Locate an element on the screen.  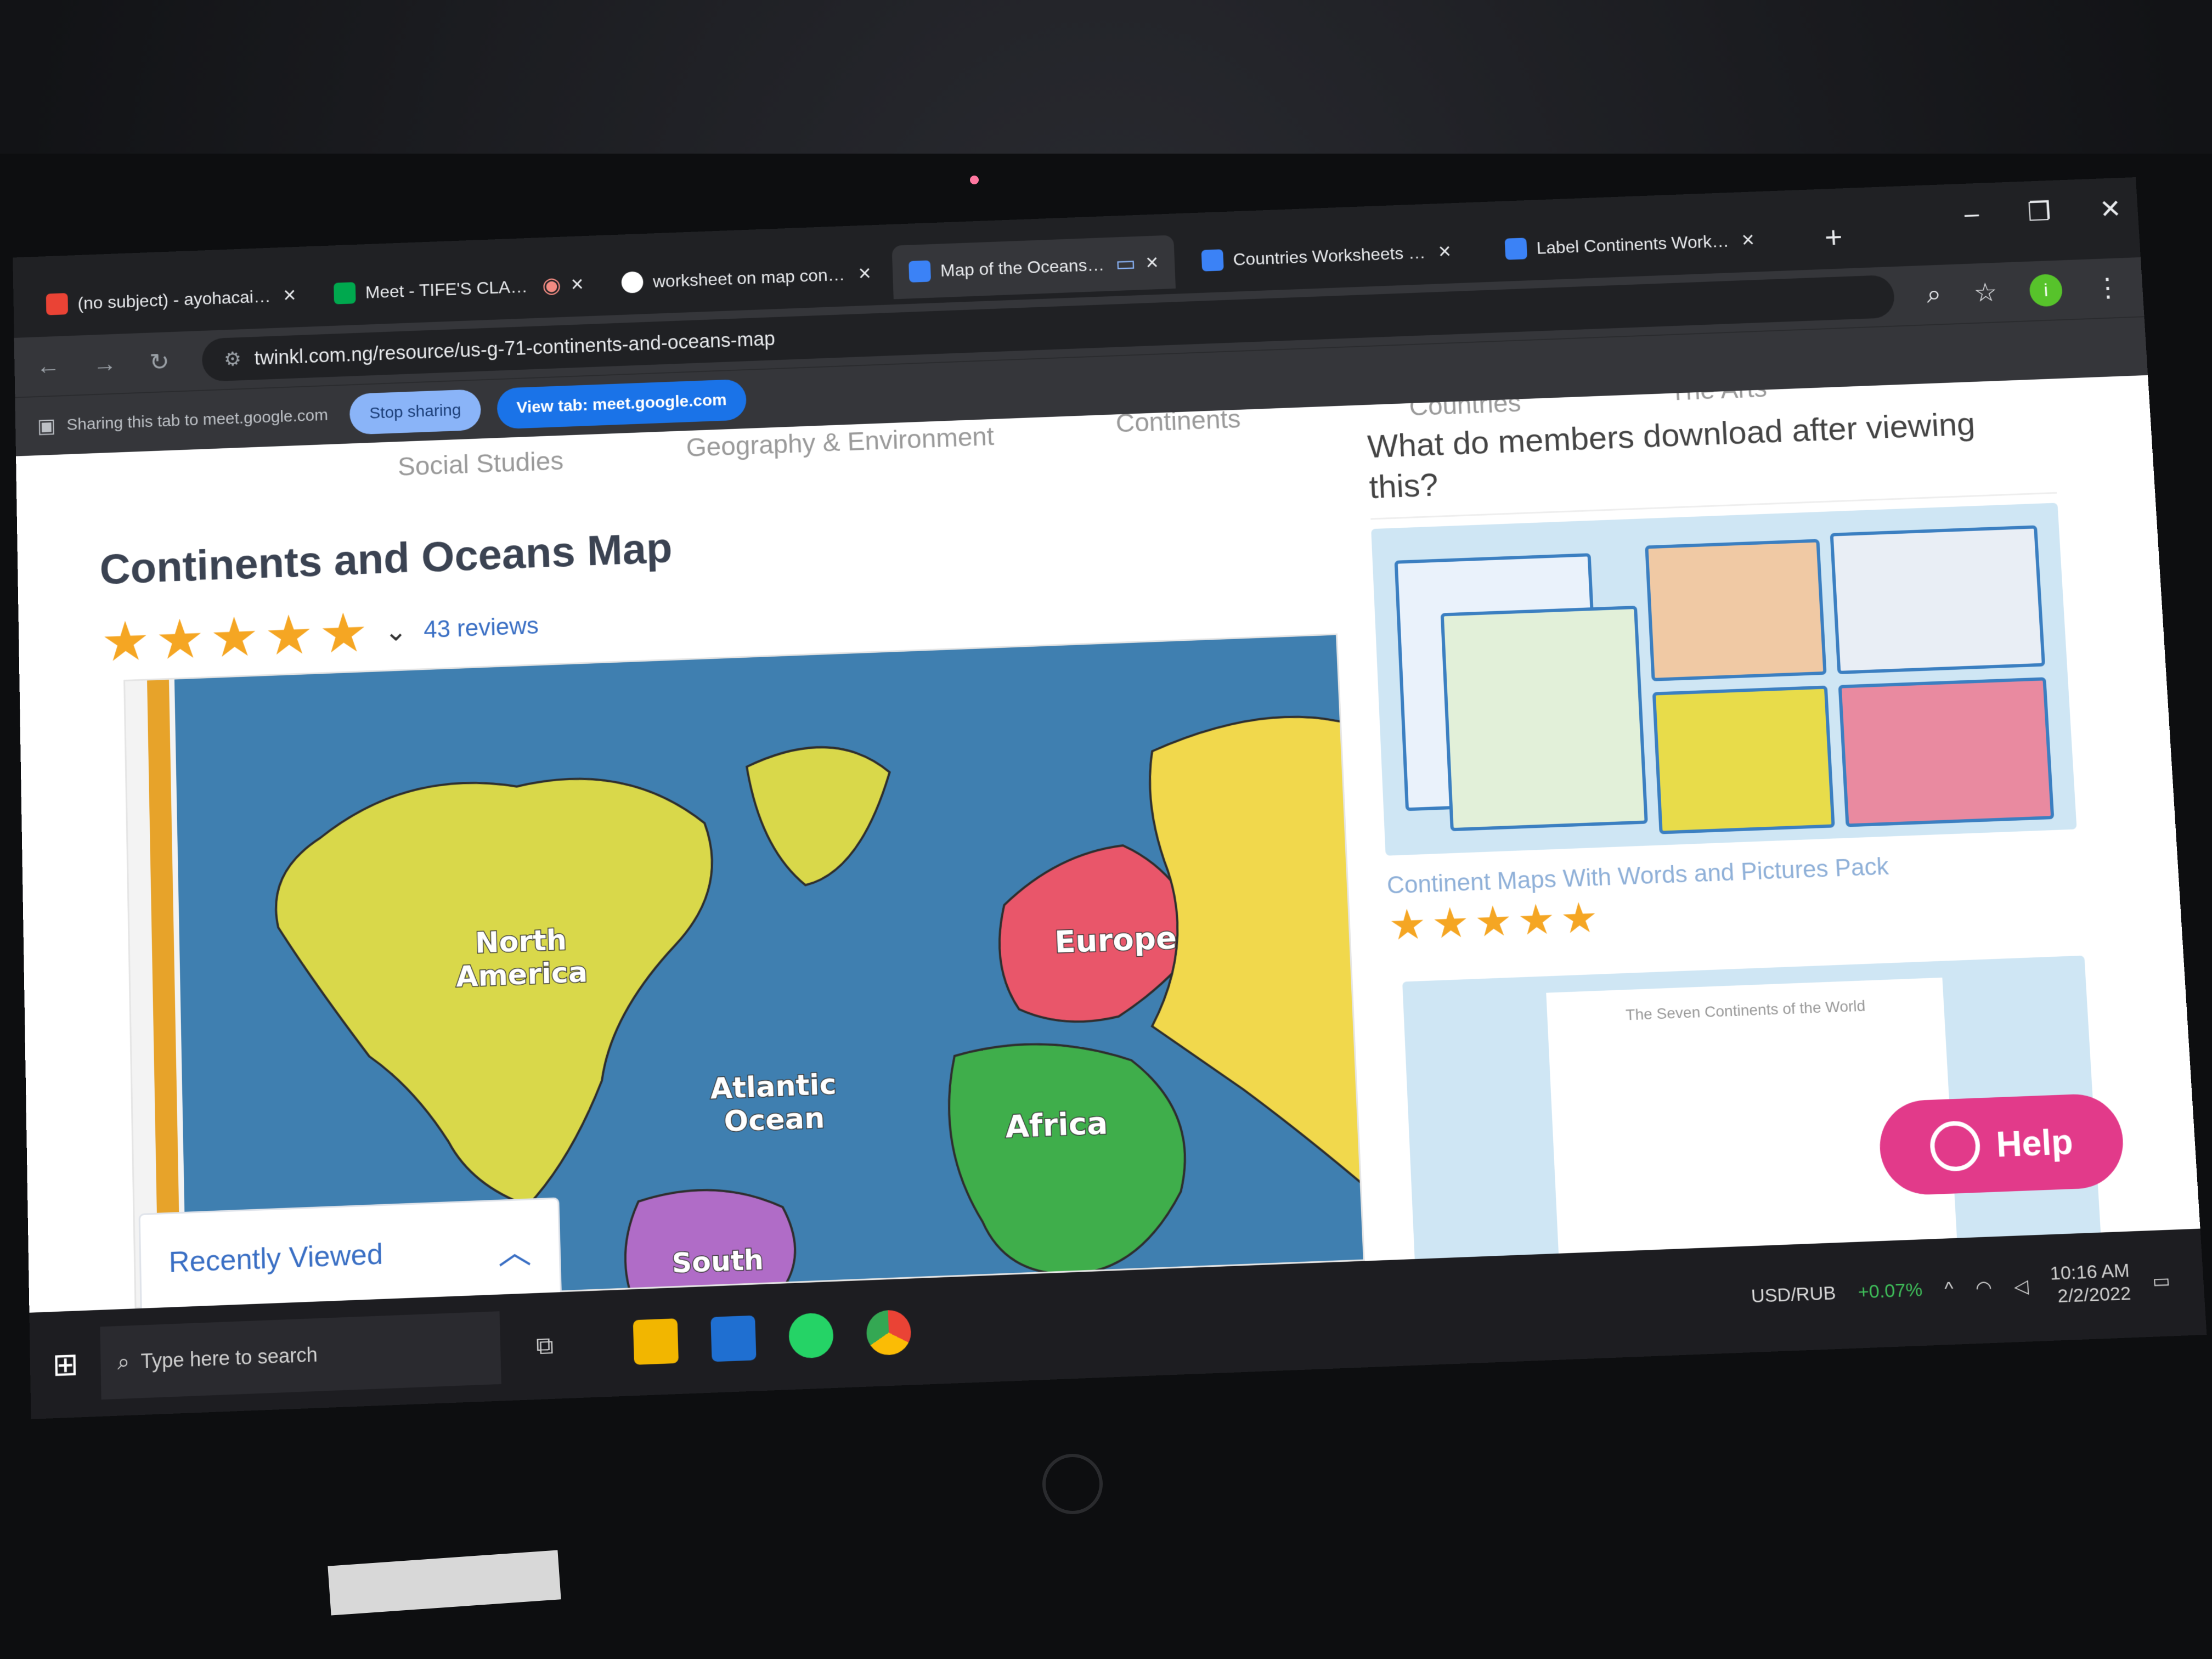
search-icon: ⌕ is located at coordinates (123, 1362).